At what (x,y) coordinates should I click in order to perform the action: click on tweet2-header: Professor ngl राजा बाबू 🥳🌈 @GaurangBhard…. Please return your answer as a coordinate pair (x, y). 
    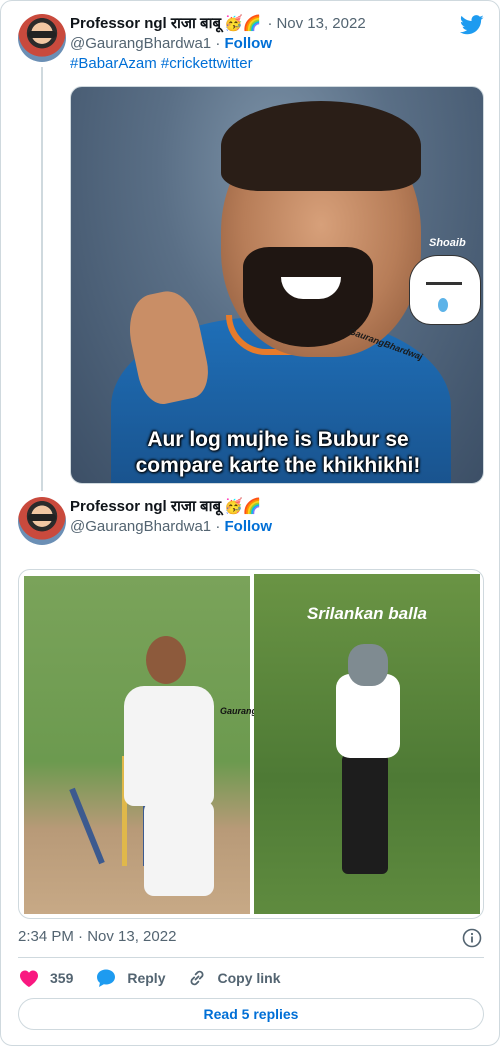
    Looking at the image, I should click on (145, 521).